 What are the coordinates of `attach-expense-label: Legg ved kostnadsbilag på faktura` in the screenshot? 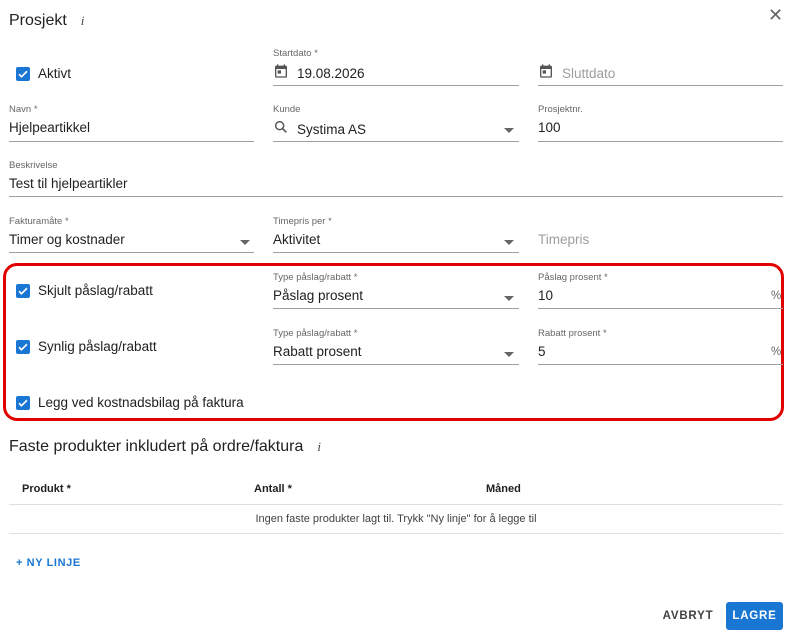 It's located at (141, 402).